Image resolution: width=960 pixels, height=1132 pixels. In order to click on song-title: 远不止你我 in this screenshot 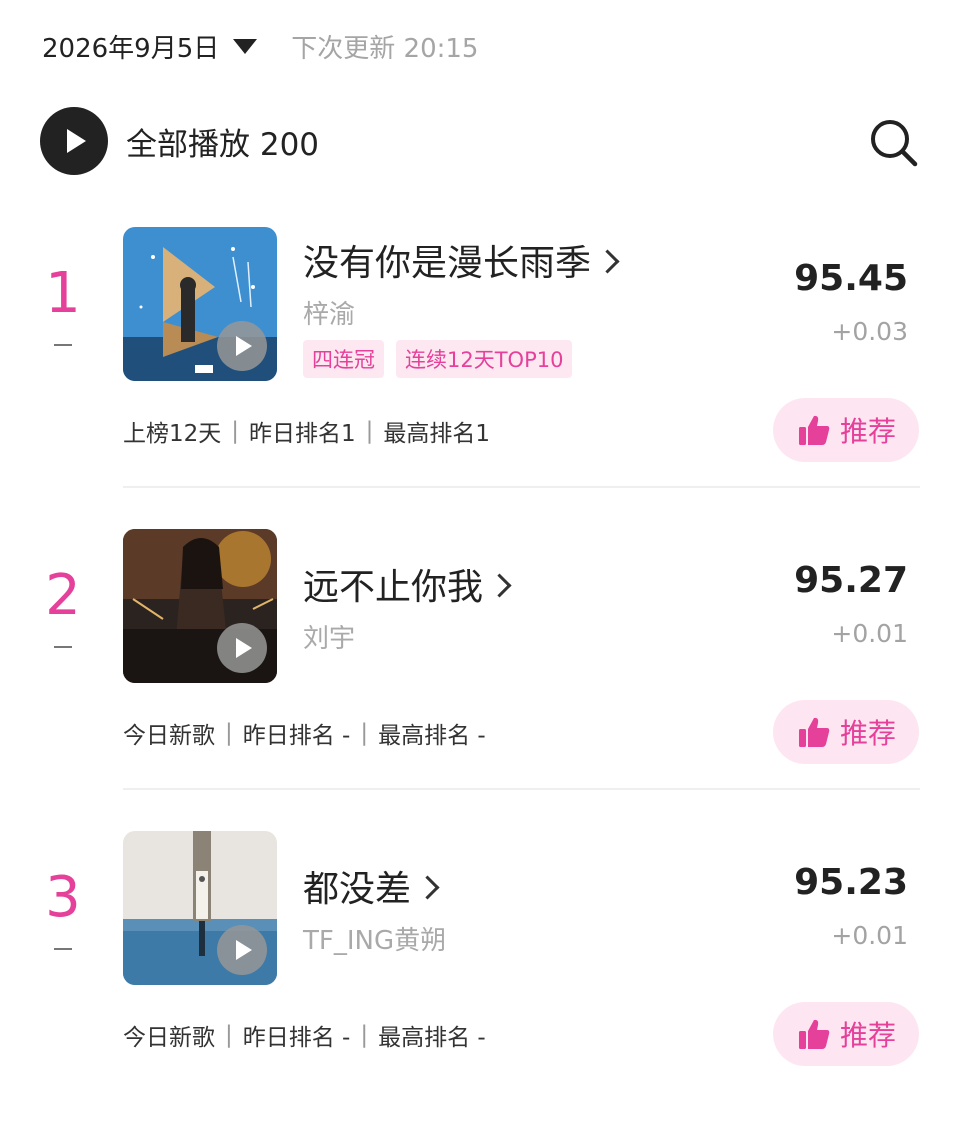, I will do `click(393, 587)`.